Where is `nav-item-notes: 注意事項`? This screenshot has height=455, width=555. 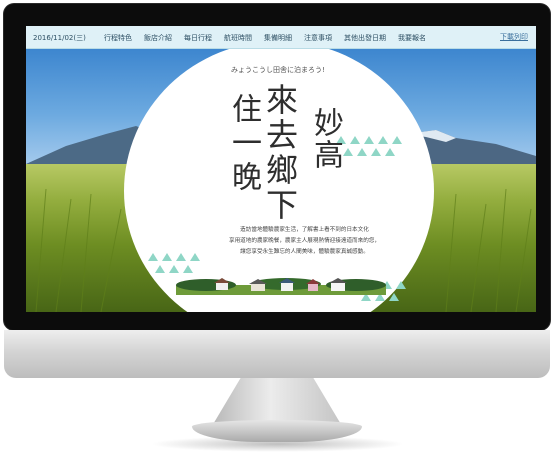 nav-item-notes: 注意事項 is located at coordinates (318, 38).